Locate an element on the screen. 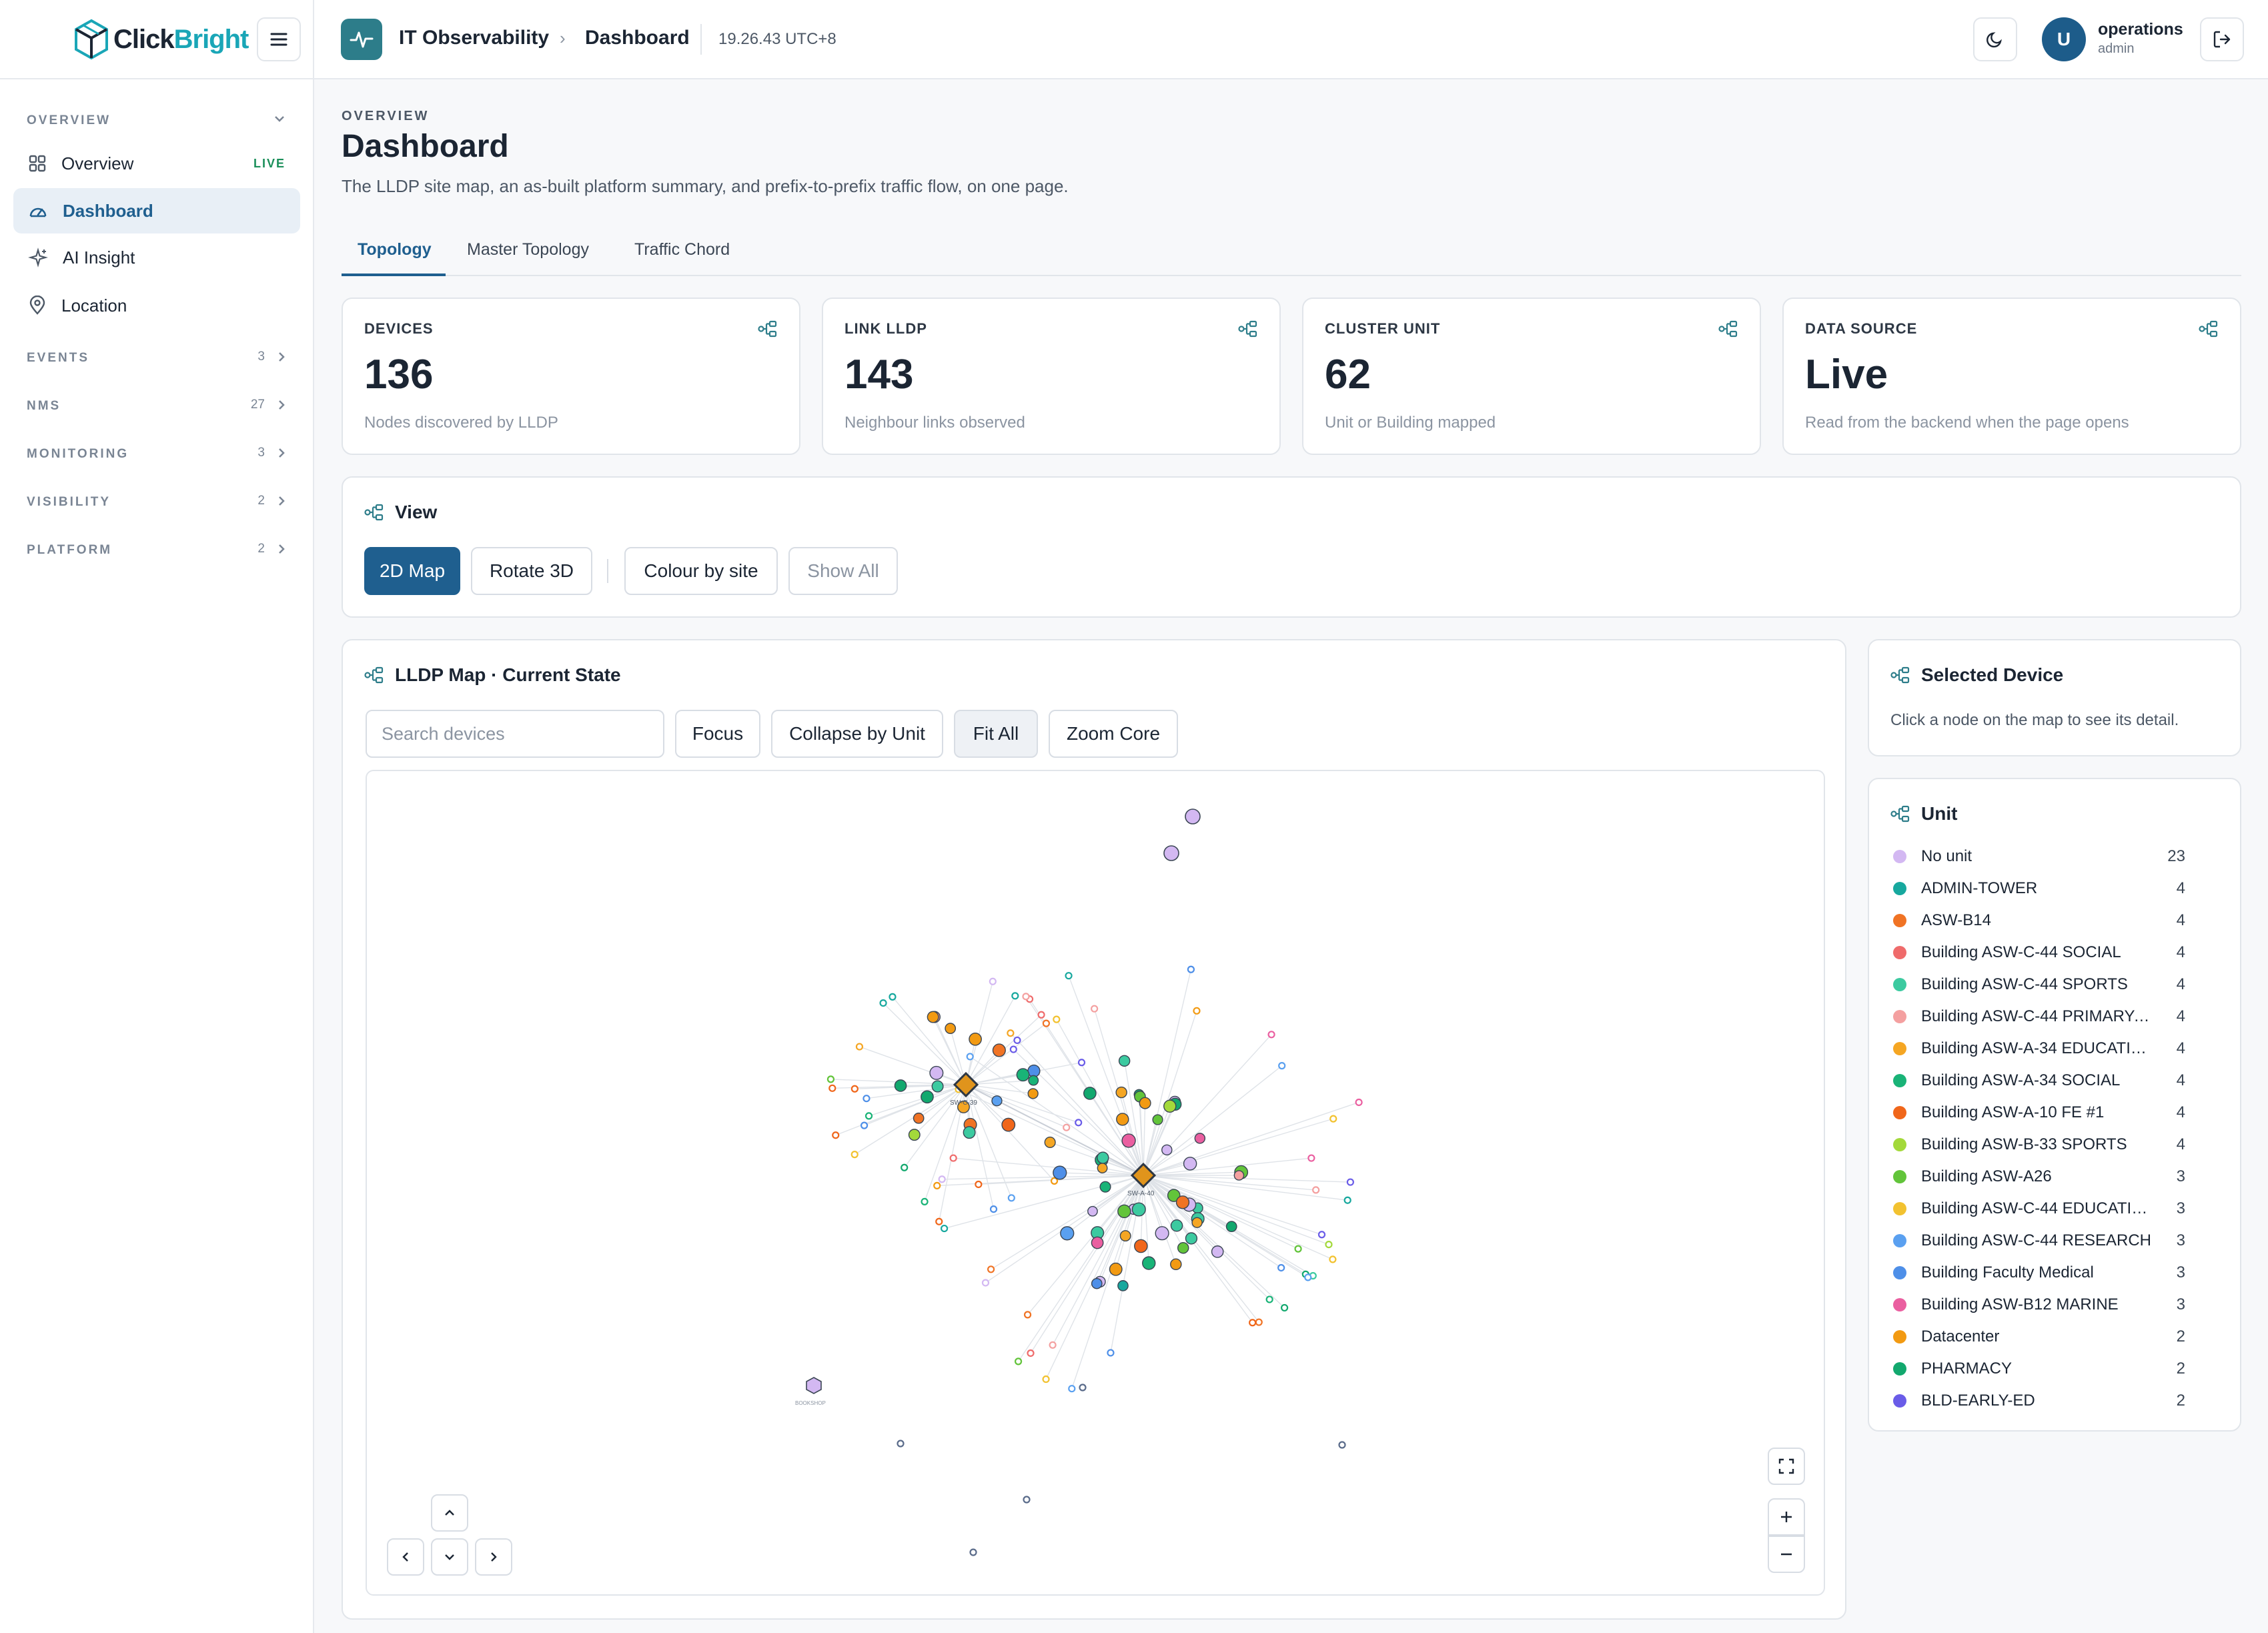 The width and height of the screenshot is (2268, 1633). theme-toggle-button is located at coordinates (1995, 39).